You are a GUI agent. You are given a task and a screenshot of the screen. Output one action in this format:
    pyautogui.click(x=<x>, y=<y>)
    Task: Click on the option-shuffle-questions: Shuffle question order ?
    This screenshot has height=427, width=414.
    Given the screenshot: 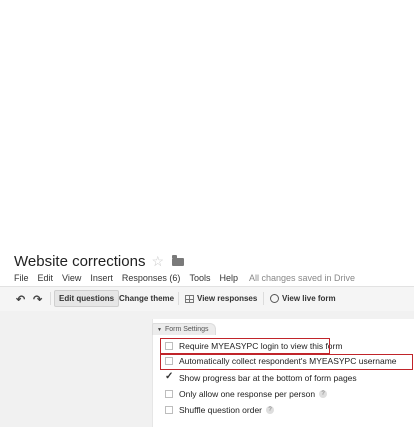 What is the action you would take?
    pyautogui.click(x=220, y=410)
    